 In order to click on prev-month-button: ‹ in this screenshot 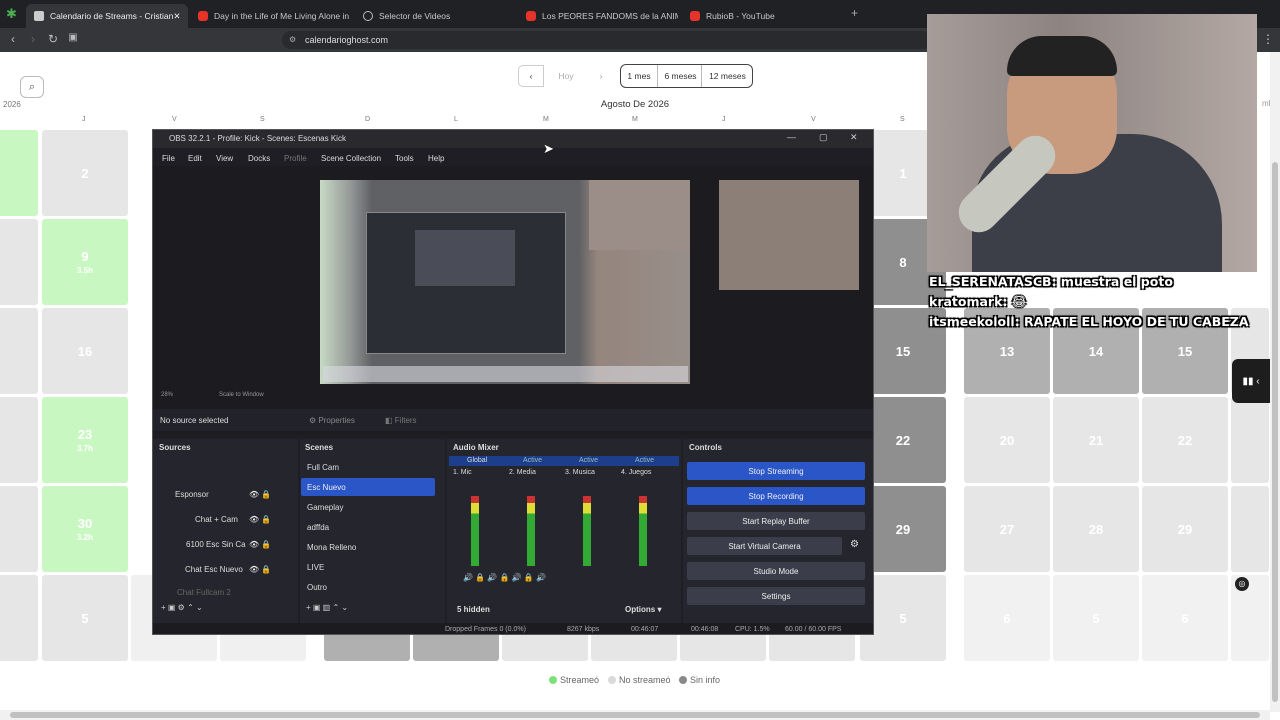, I will do `click(531, 76)`.